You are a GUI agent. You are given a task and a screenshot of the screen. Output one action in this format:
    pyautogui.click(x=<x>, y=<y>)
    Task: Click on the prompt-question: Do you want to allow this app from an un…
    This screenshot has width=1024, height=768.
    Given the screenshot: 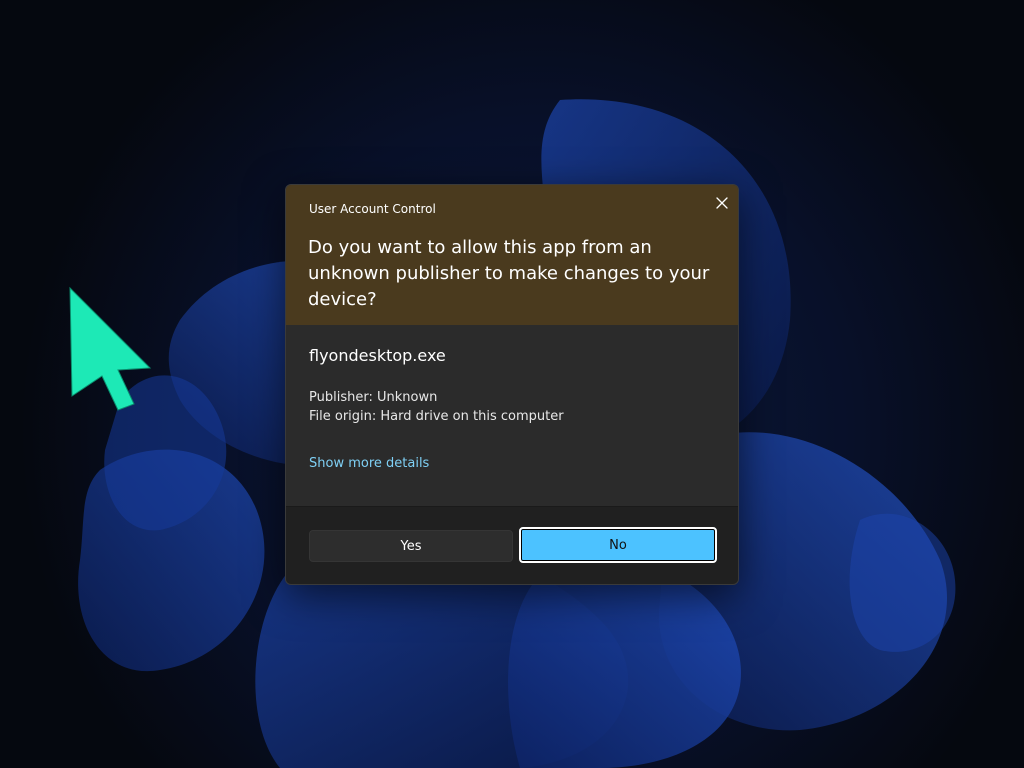 What is the action you would take?
    pyautogui.click(x=509, y=273)
    